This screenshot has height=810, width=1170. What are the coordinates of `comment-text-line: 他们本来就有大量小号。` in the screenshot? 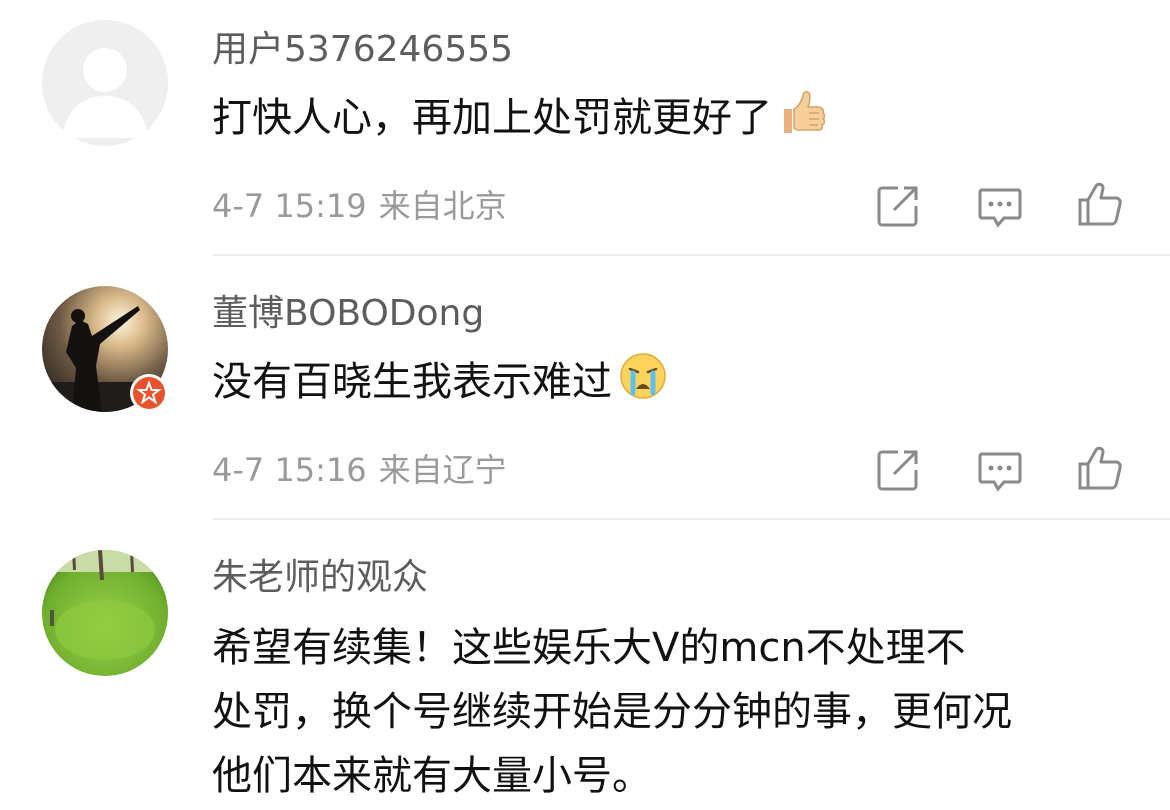 It's located at (432, 776).